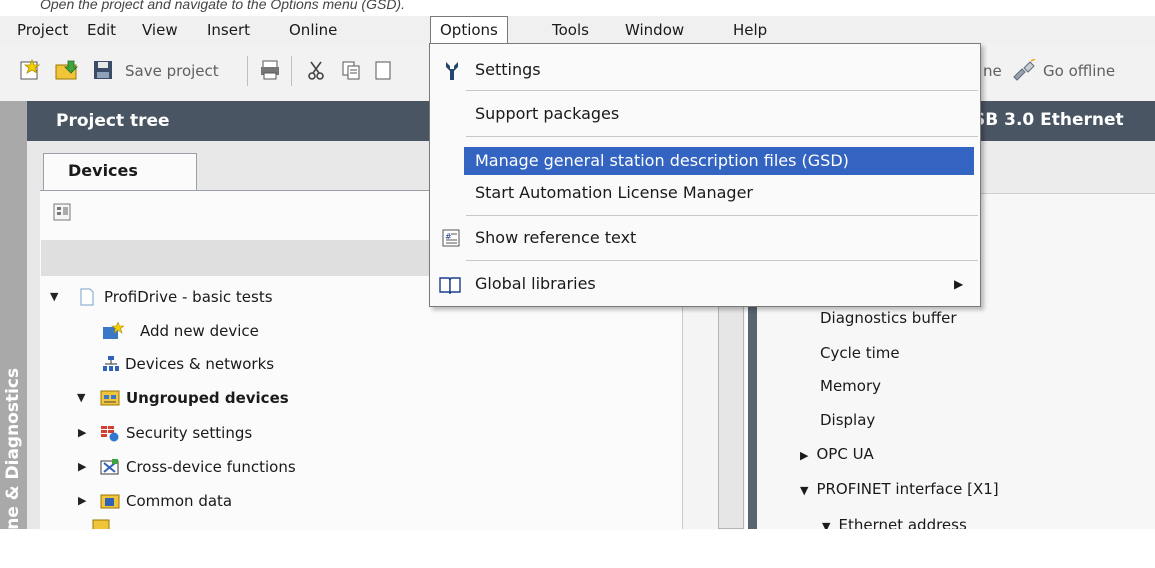  I want to click on save-icon, so click(103, 70).